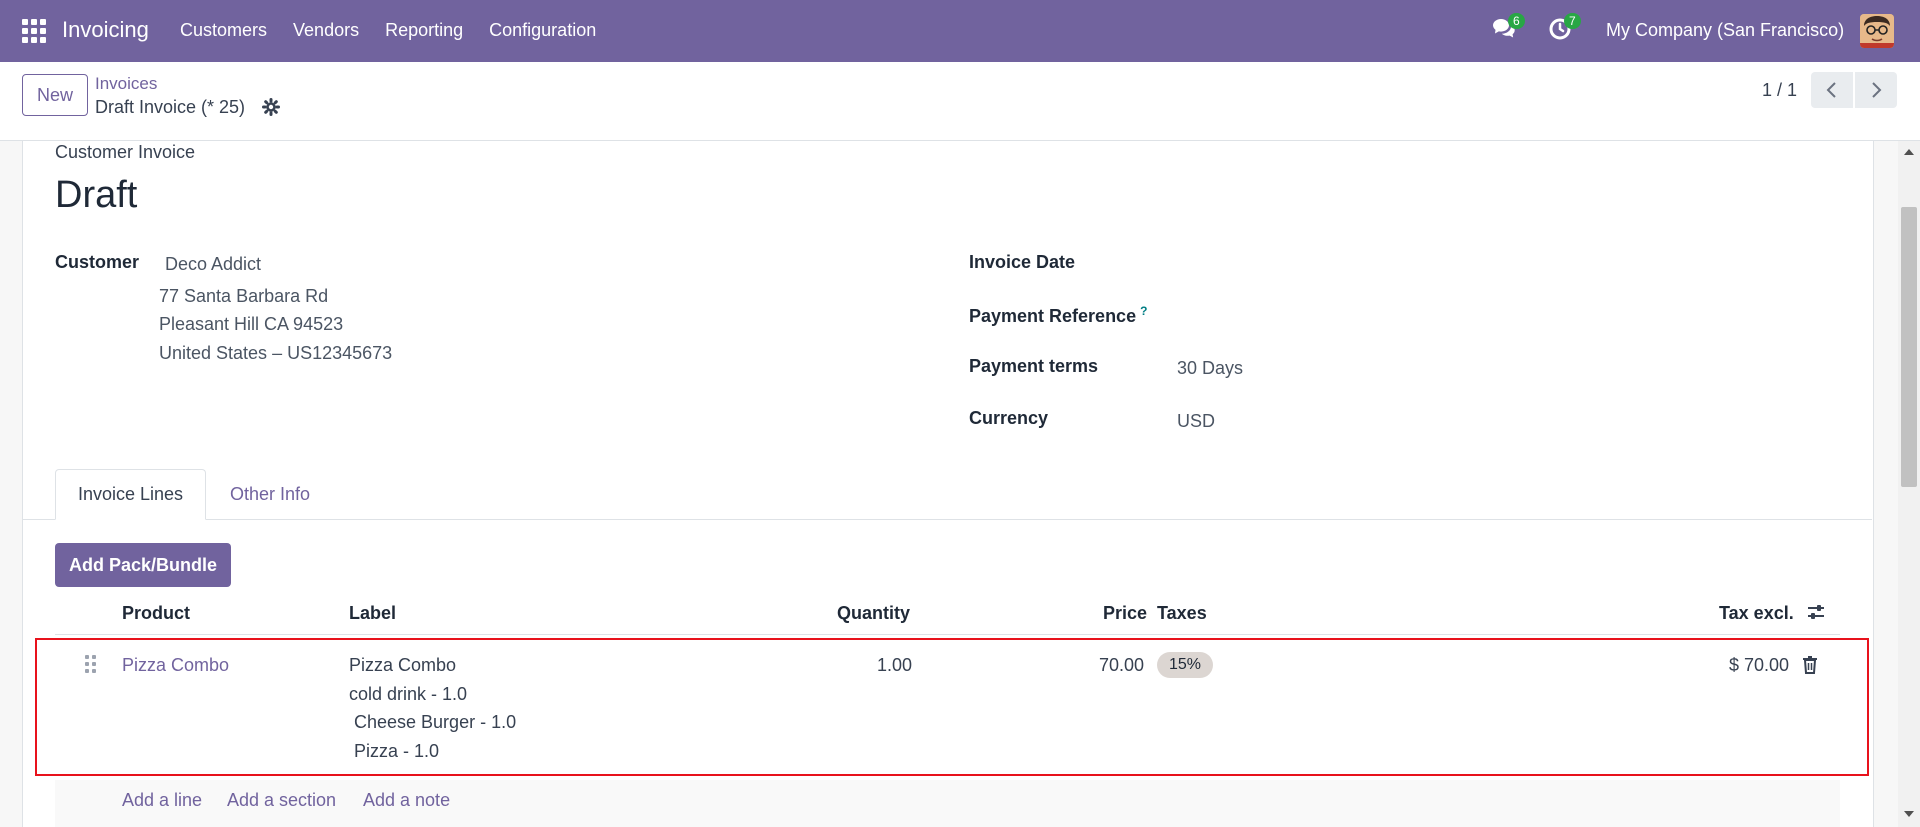 Image resolution: width=1920 pixels, height=827 pixels. Describe the element at coordinates (1053, 316) in the screenshot. I see `payment-reference-label-text: Payment Reference` at that location.